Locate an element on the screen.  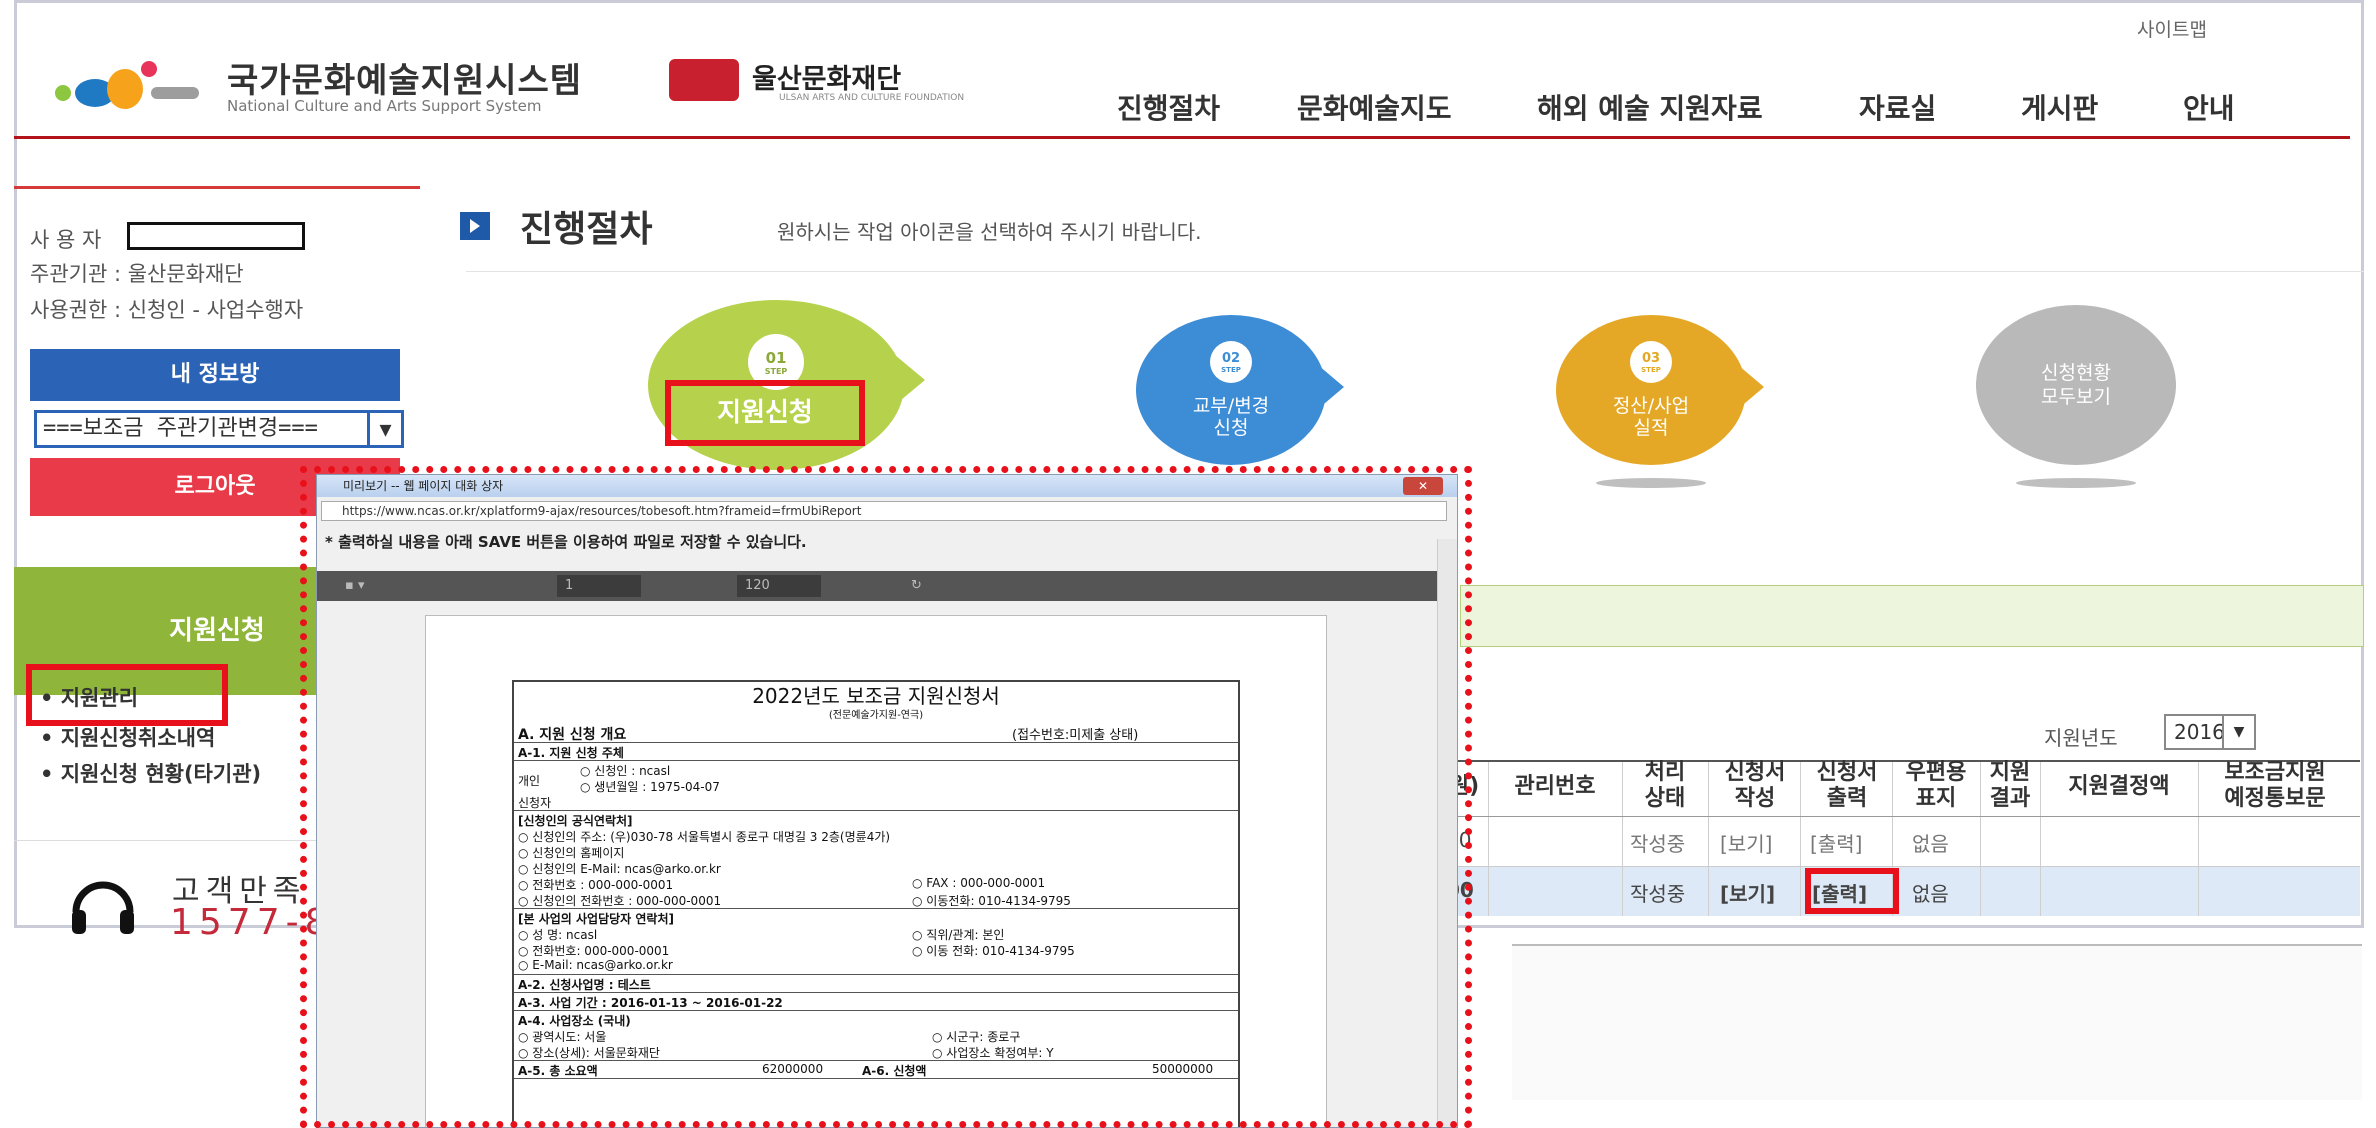
row1-view-link: [보기] is located at coordinates (1746, 842).